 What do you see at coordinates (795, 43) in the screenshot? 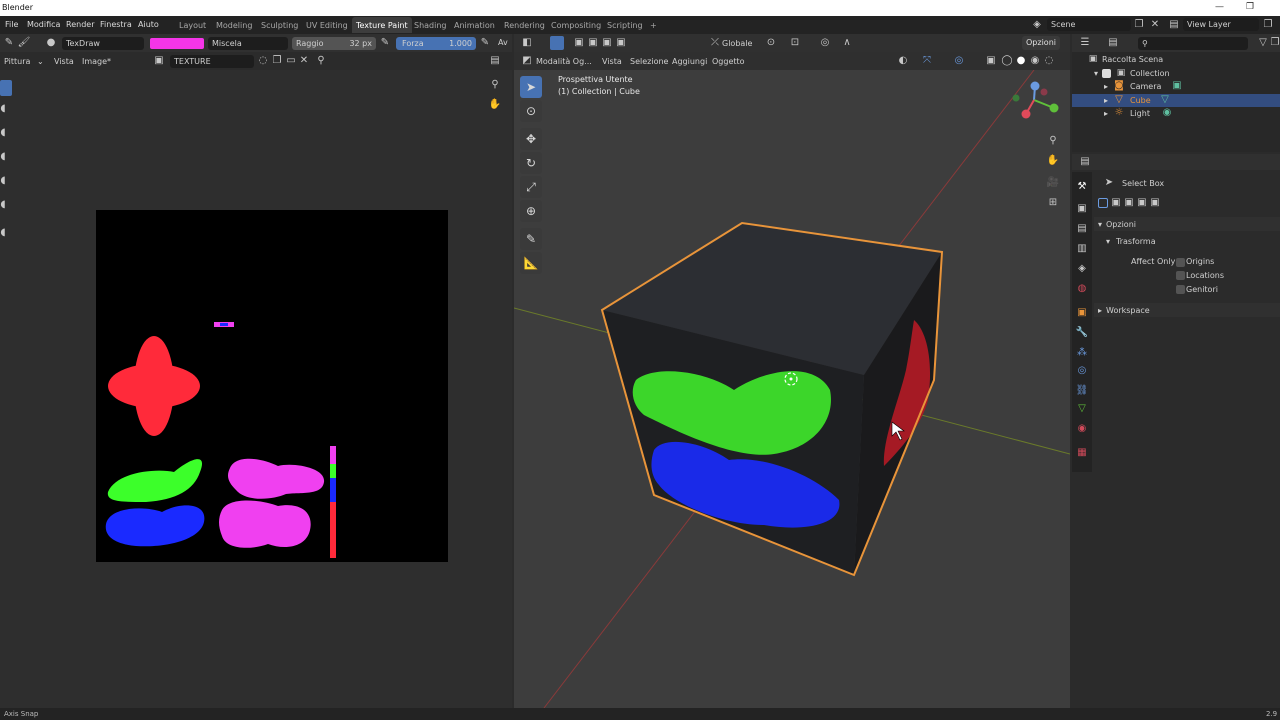
I see `snap-icon: ⊡` at bounding box center [795, 43].